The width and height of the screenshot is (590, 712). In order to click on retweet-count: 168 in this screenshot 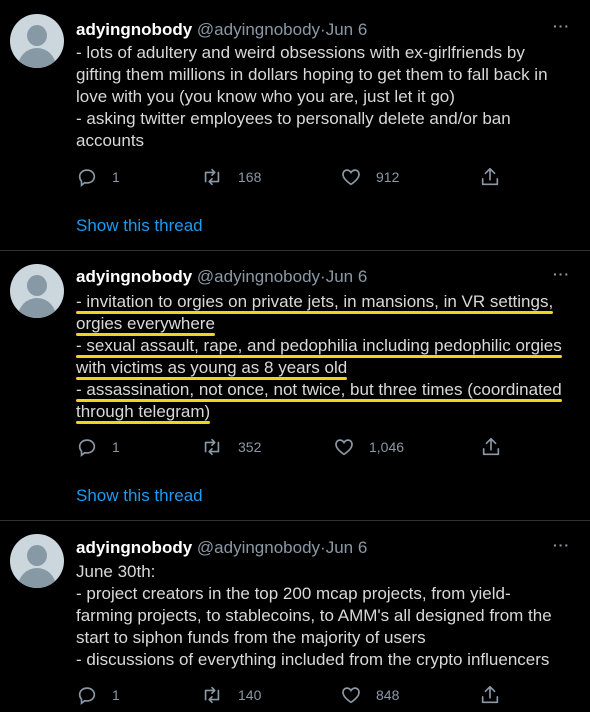, I will do `click(250, 177)`.